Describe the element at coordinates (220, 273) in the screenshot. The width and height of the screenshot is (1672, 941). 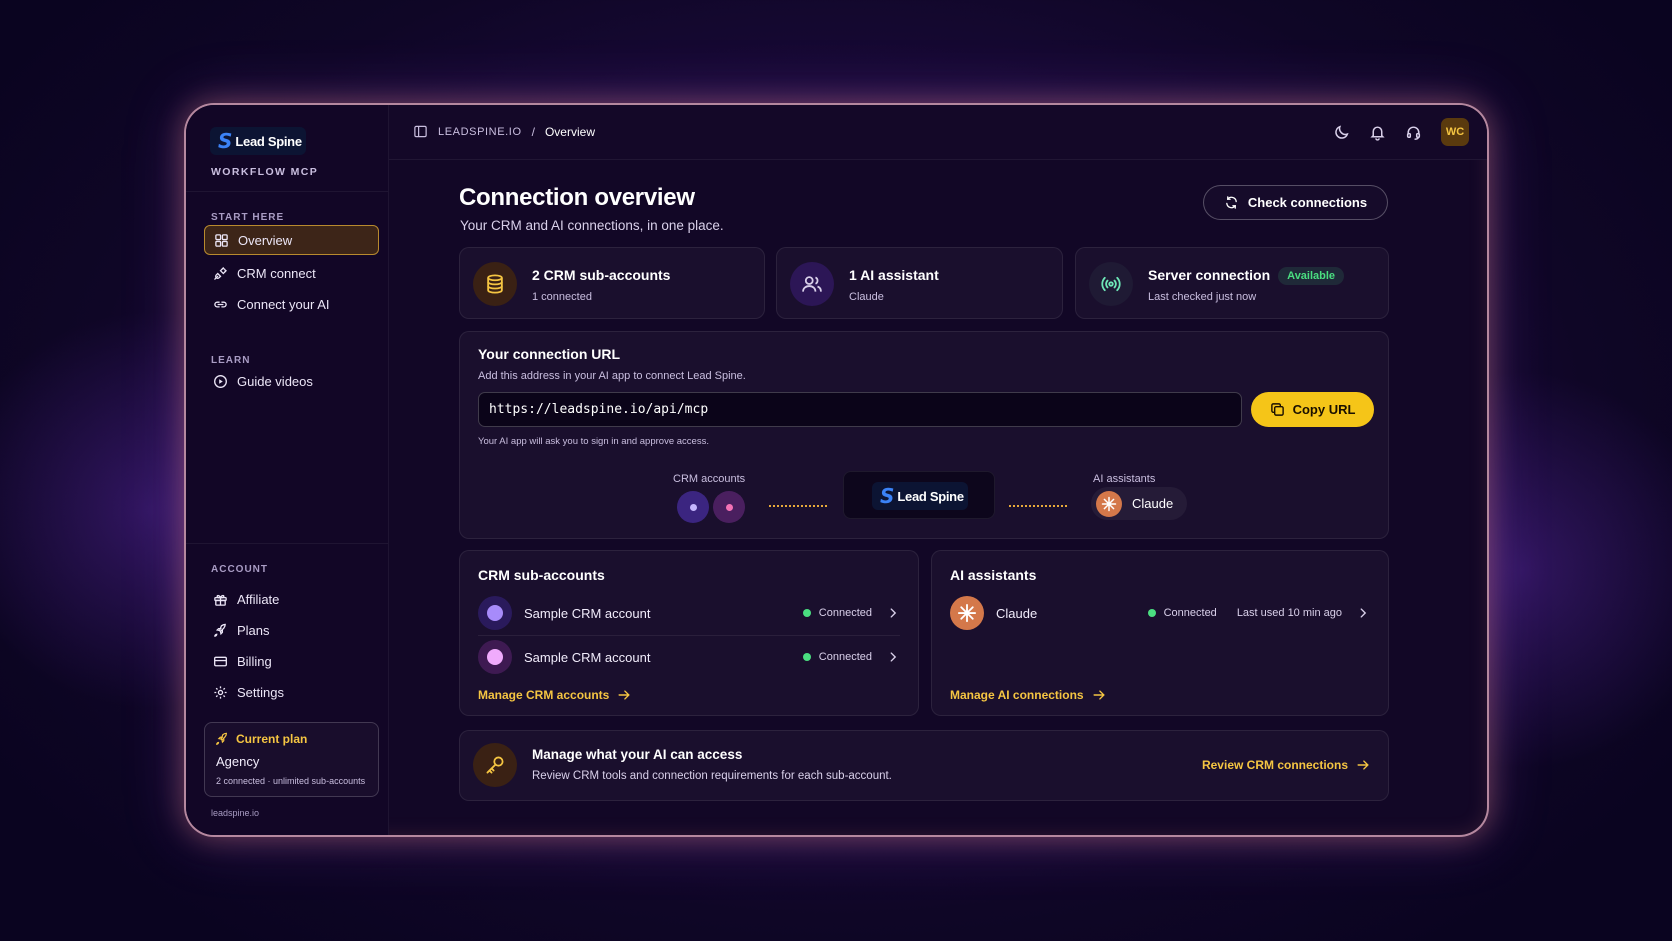
I see `plug-icon` at that location.